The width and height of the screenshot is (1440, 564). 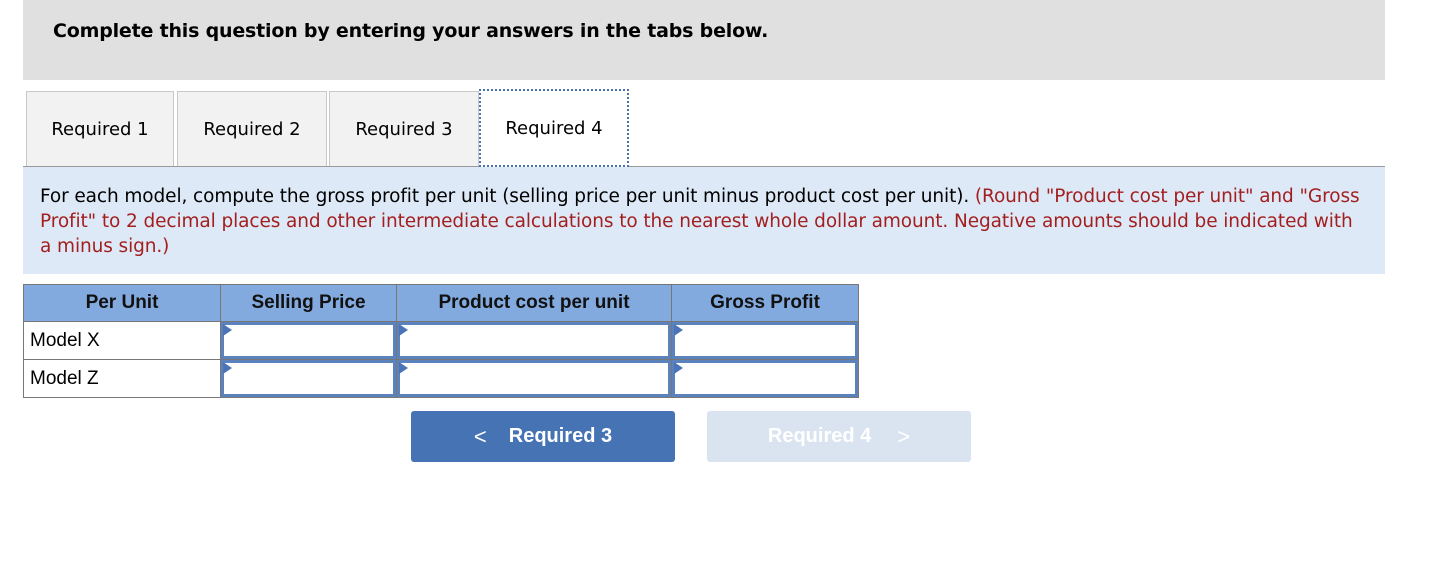 What do you see at coordinates (100, 128) in the screenshot?
I see `tab-required-1: Required 1` at bounding box center [100, 128].